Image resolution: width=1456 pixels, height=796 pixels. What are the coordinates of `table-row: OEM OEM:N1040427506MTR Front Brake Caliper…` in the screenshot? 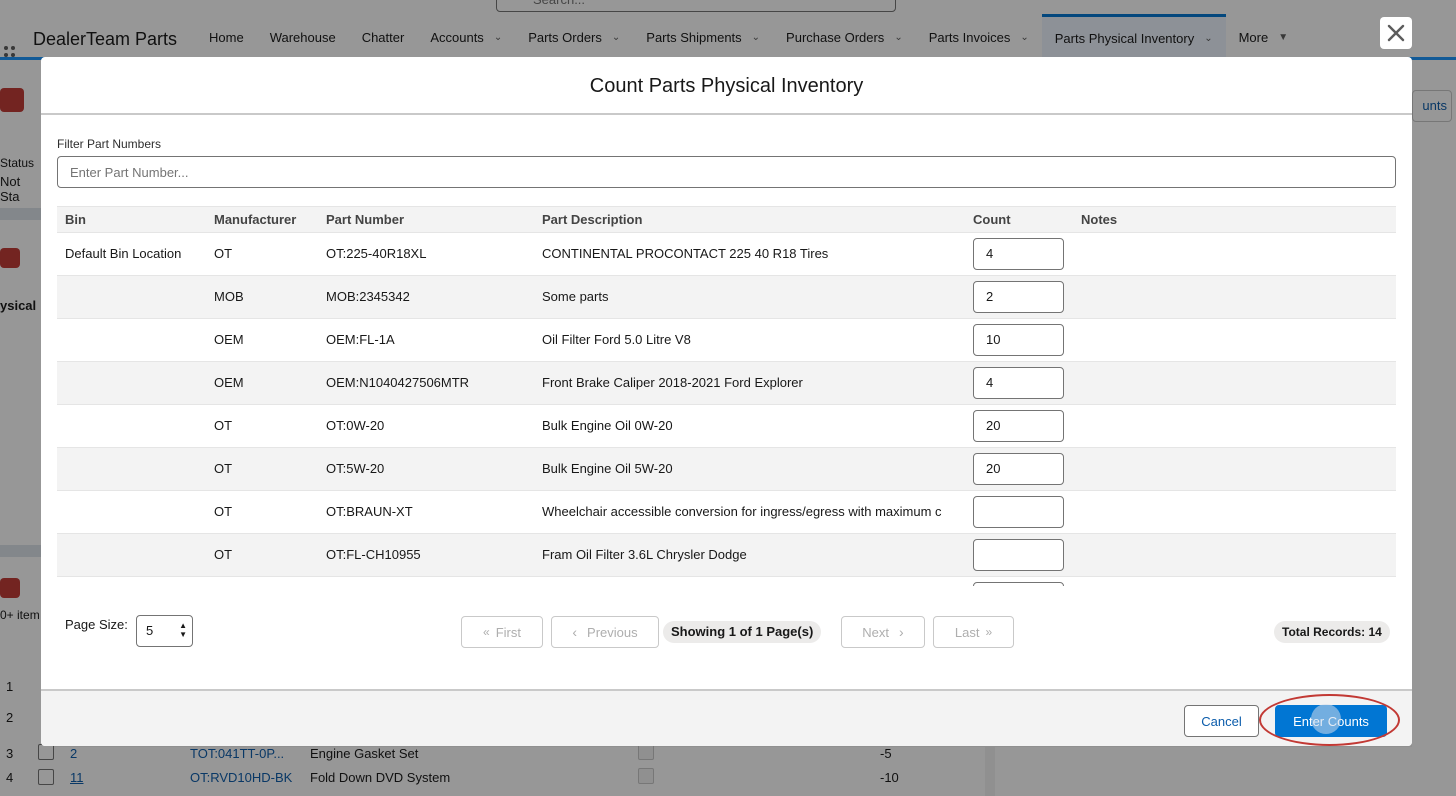 It's located at (726, 383).